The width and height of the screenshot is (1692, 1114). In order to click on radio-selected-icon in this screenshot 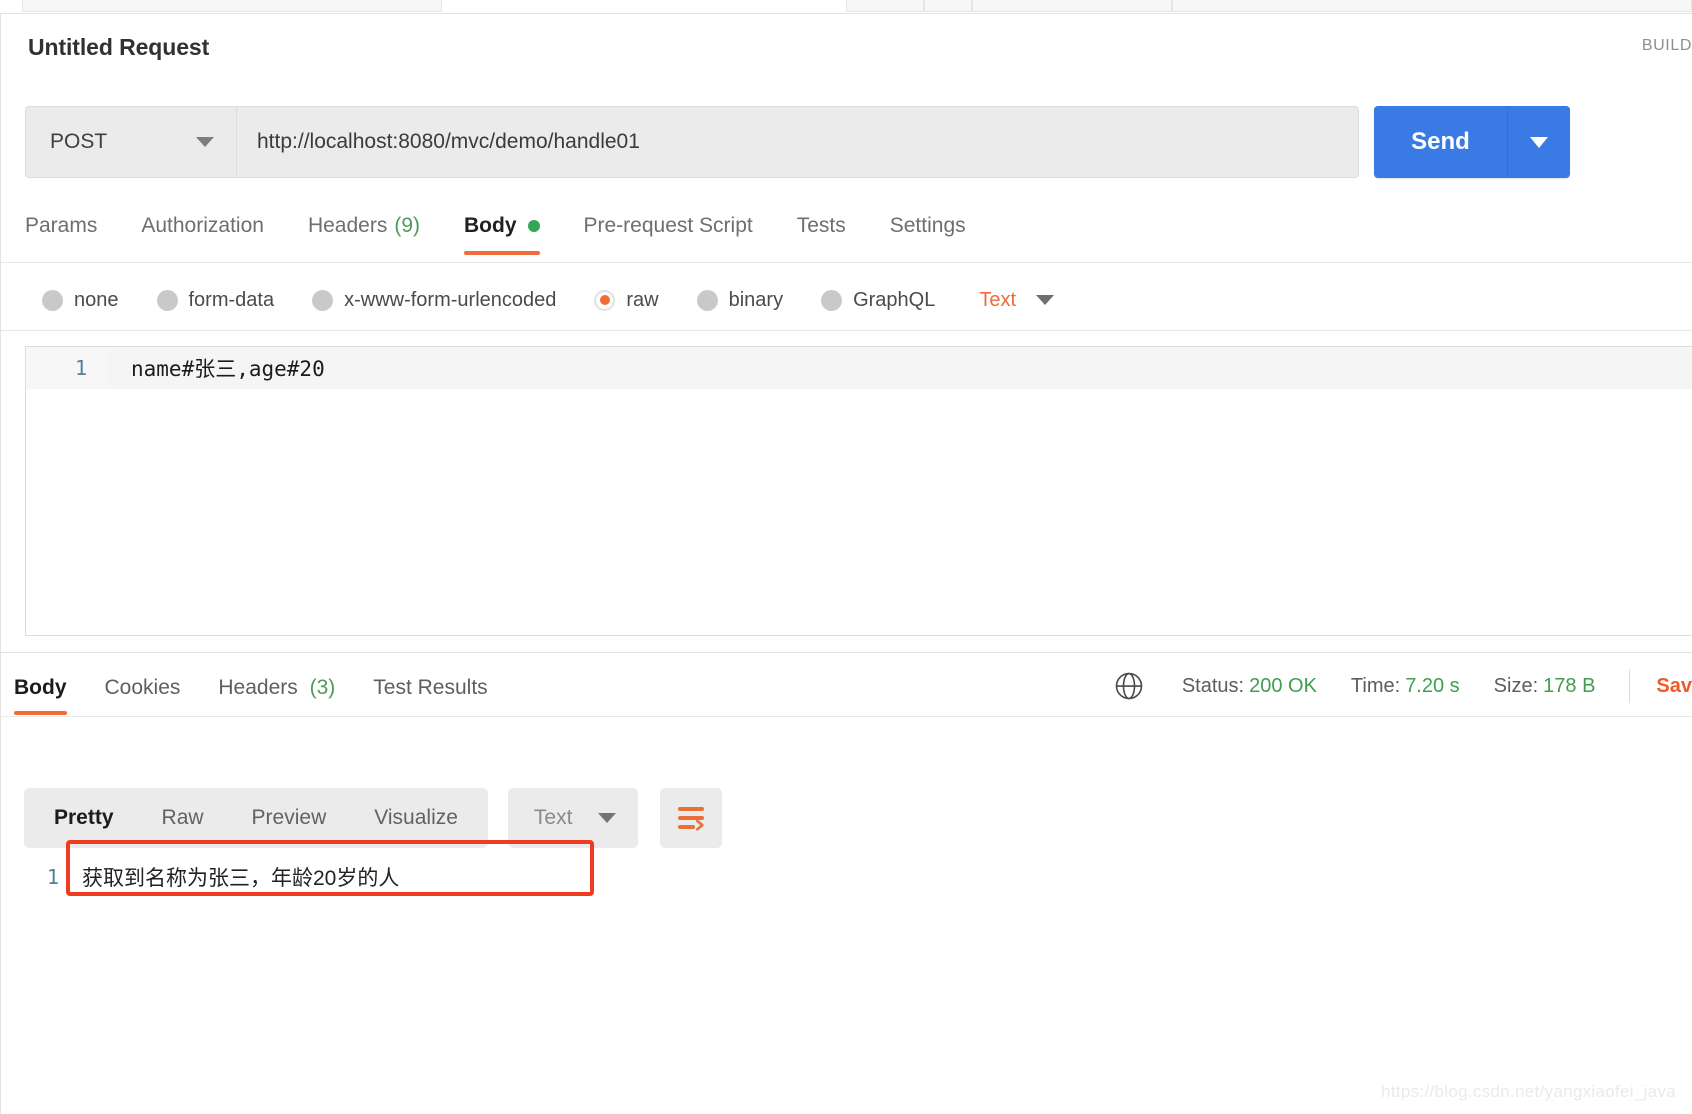, I will do `click(605, 300)`.